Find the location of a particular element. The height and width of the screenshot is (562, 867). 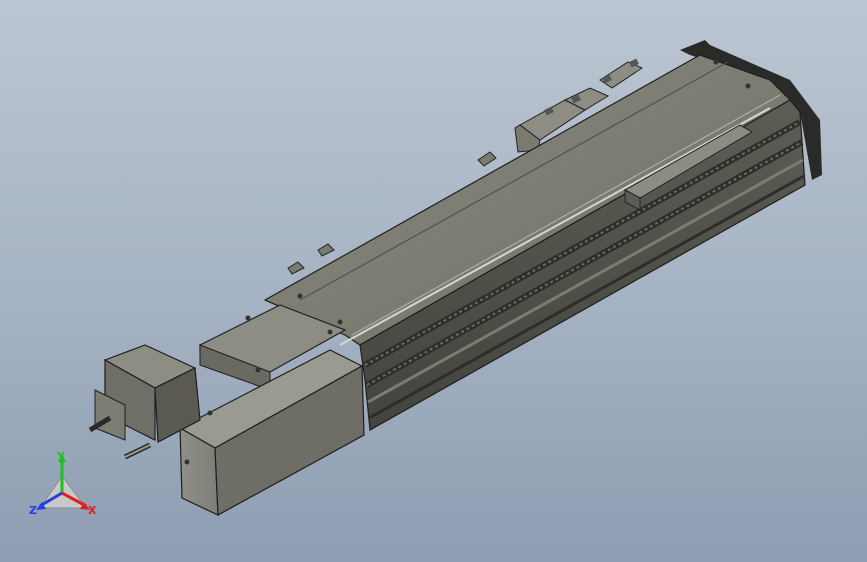

x-axis-label: X is located at coordinates (92, 510).